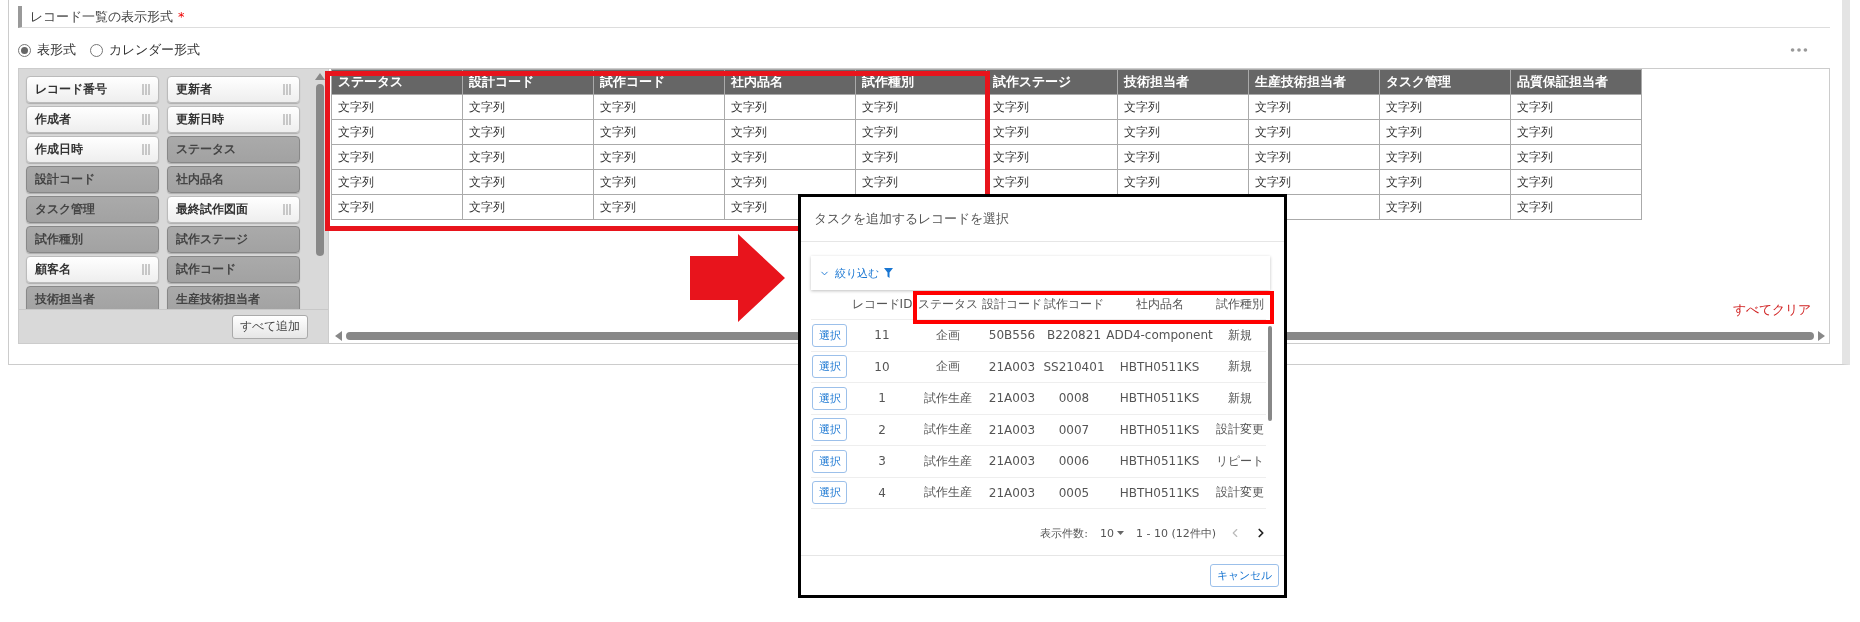 The width and height of the screenshot is (1860, 622). Describe the element at coordinates (338, 336) in the screenshot. I see `scroll-left-icon` at that location.